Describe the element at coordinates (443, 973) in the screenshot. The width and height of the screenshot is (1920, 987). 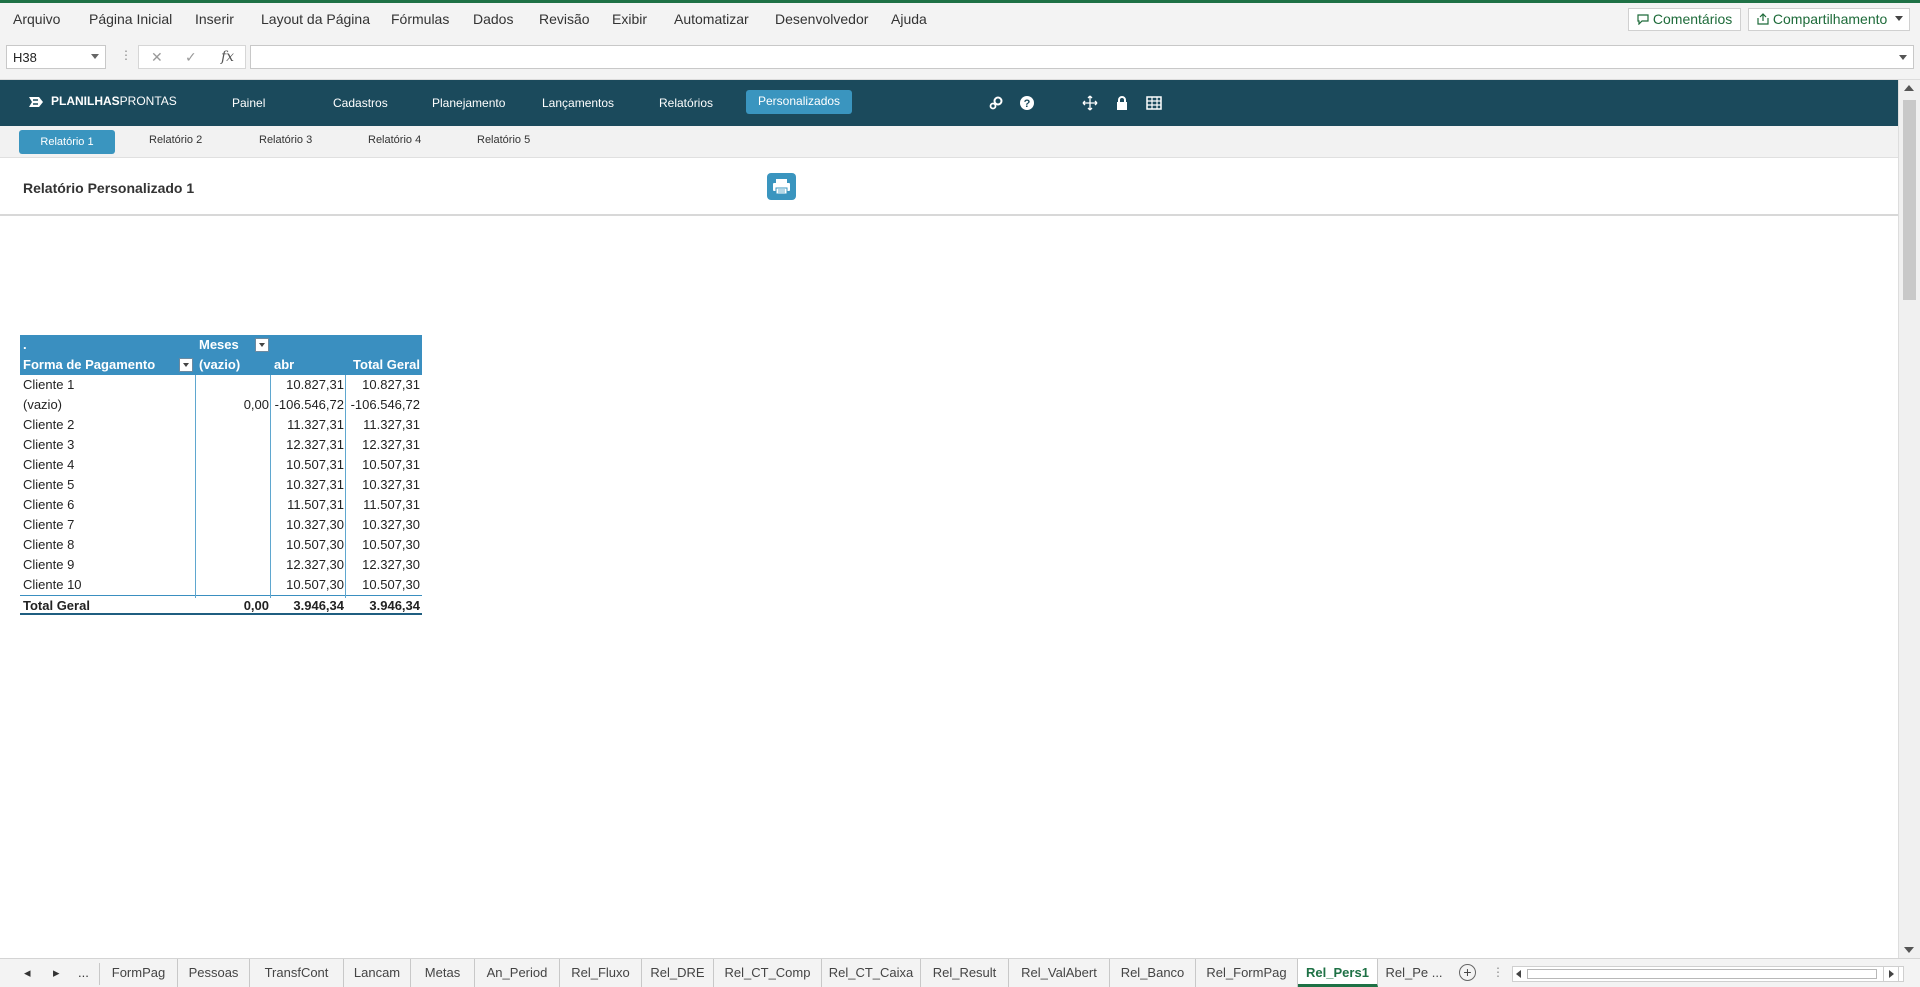
I see `sheet-tab: Metas` at that location.